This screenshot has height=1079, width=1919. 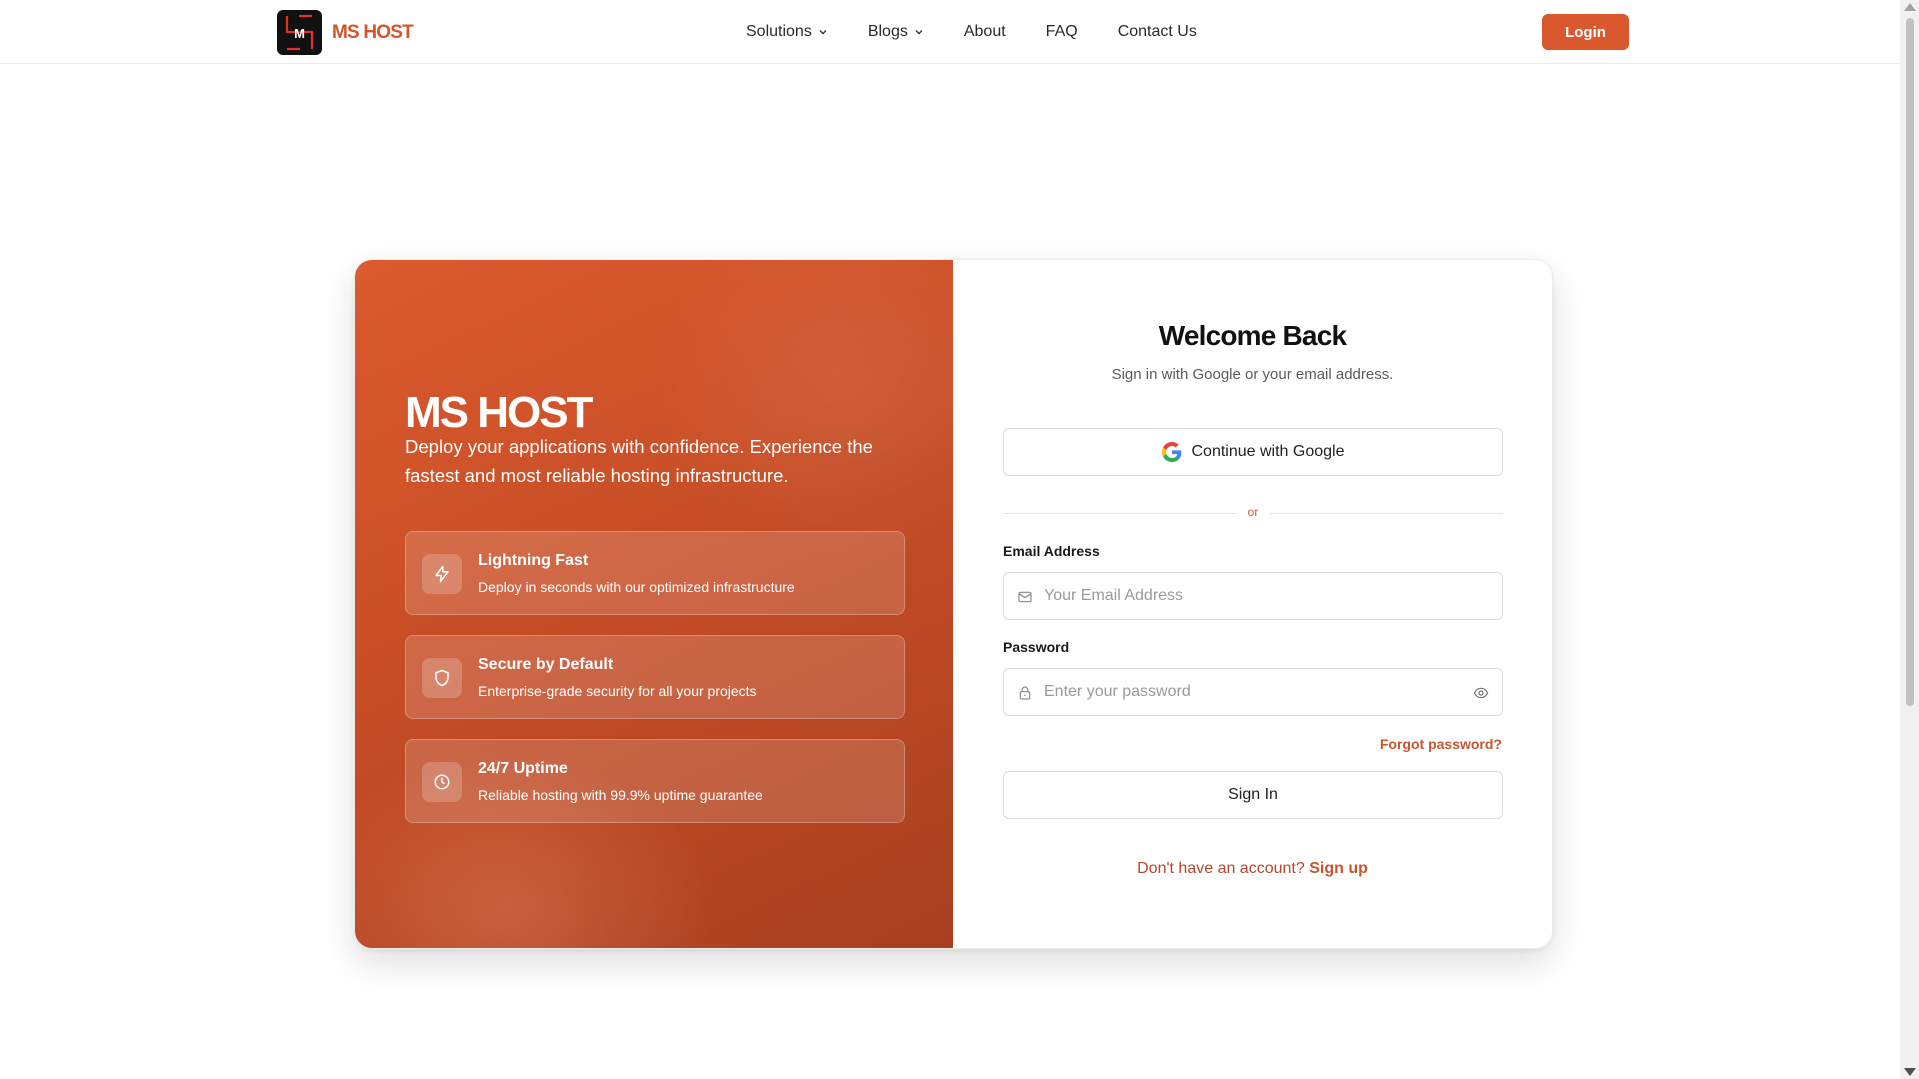 I want to click on nav-label-faq: FAQ, so click(x=1061, y=31).